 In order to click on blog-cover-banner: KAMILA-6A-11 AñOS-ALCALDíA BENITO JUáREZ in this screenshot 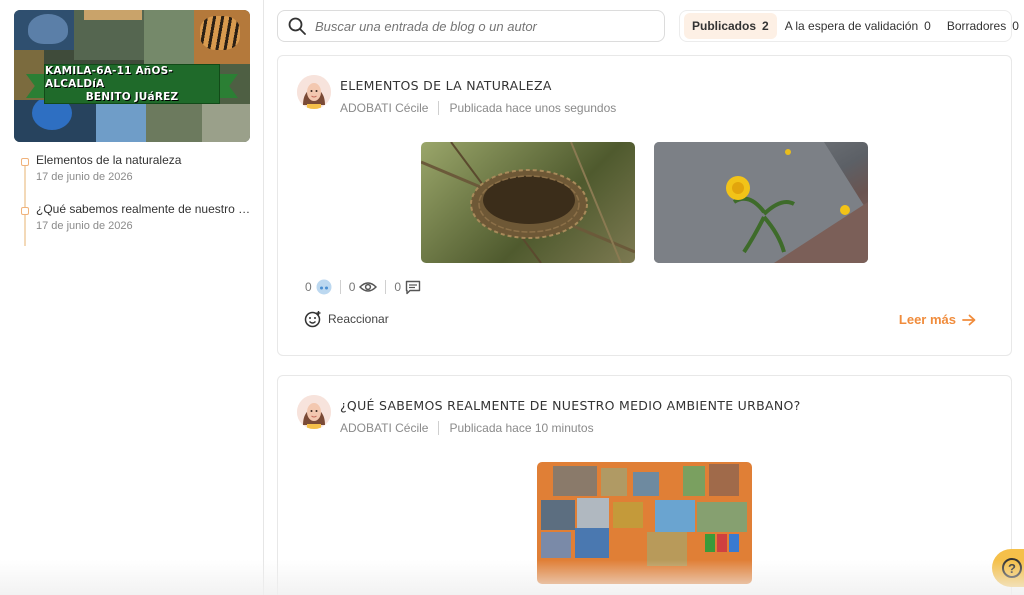, I will do `click(132, 84)`.